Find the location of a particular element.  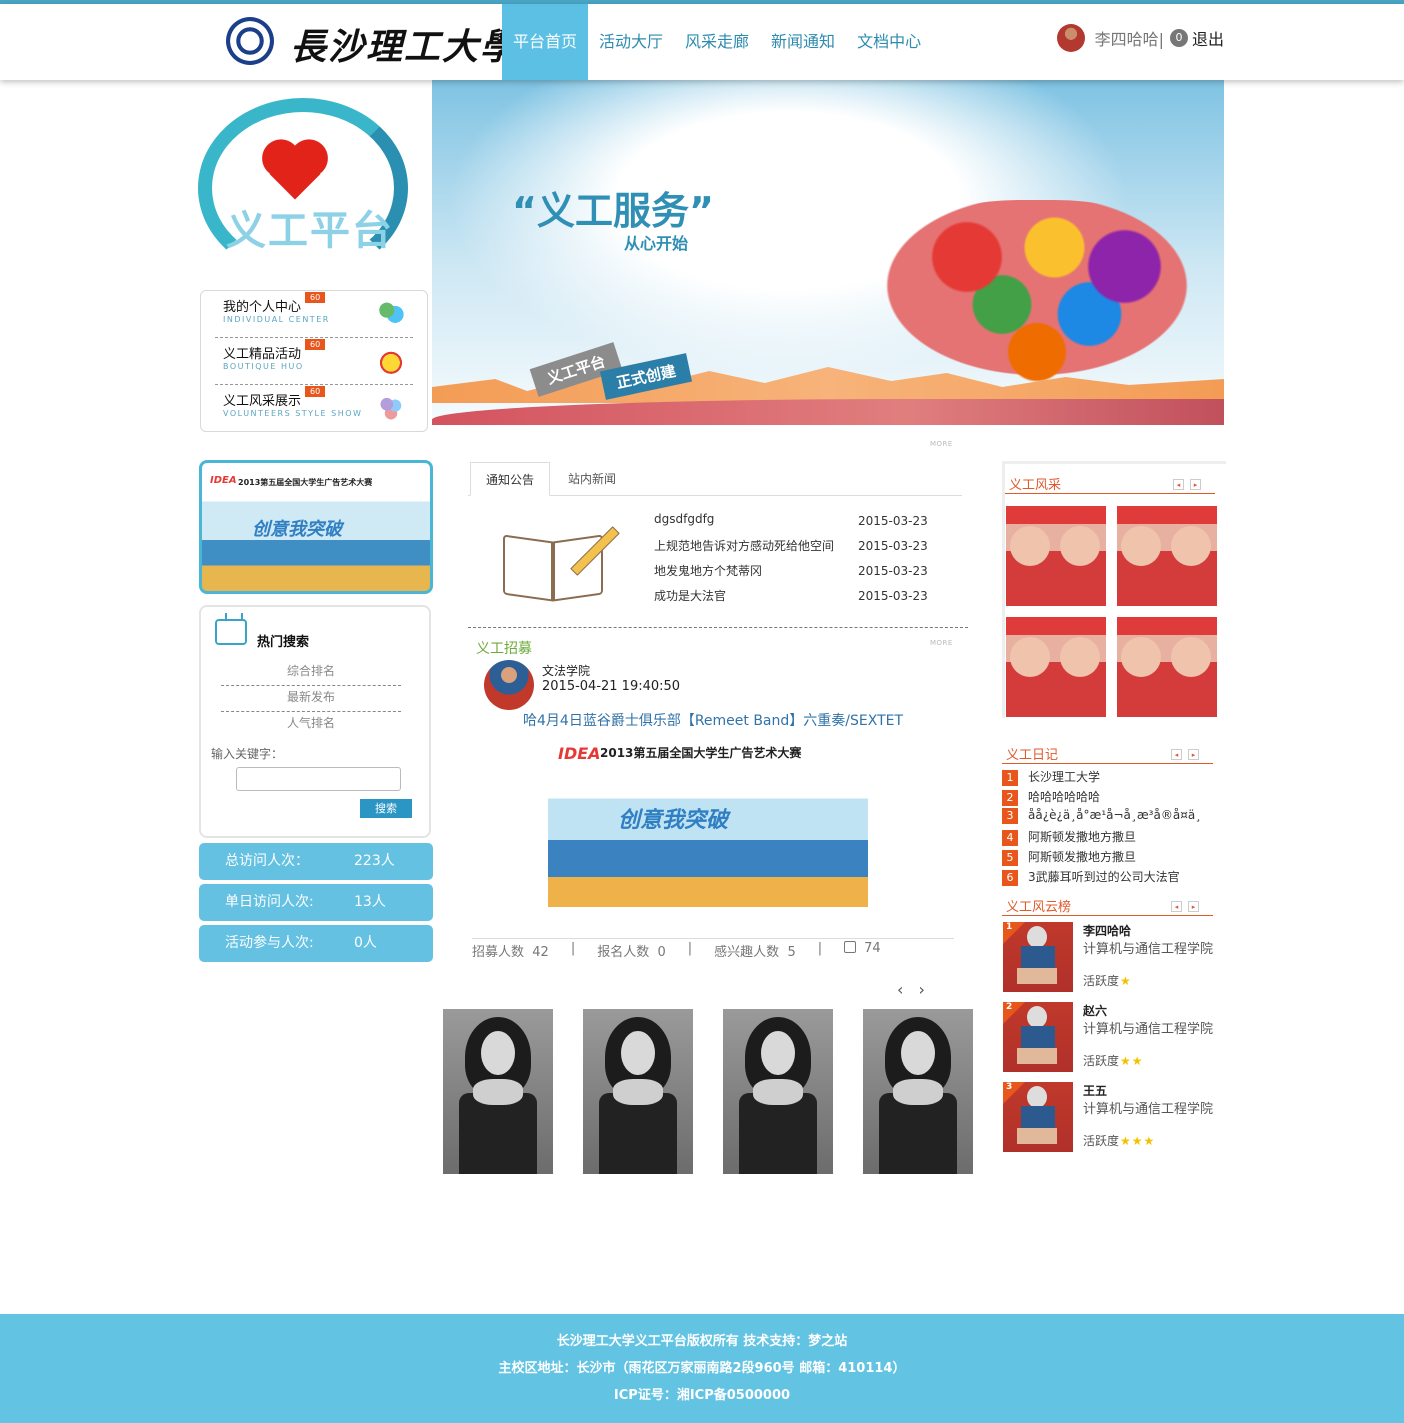

search-button: 搜索 is located at coordinates (386, 808).